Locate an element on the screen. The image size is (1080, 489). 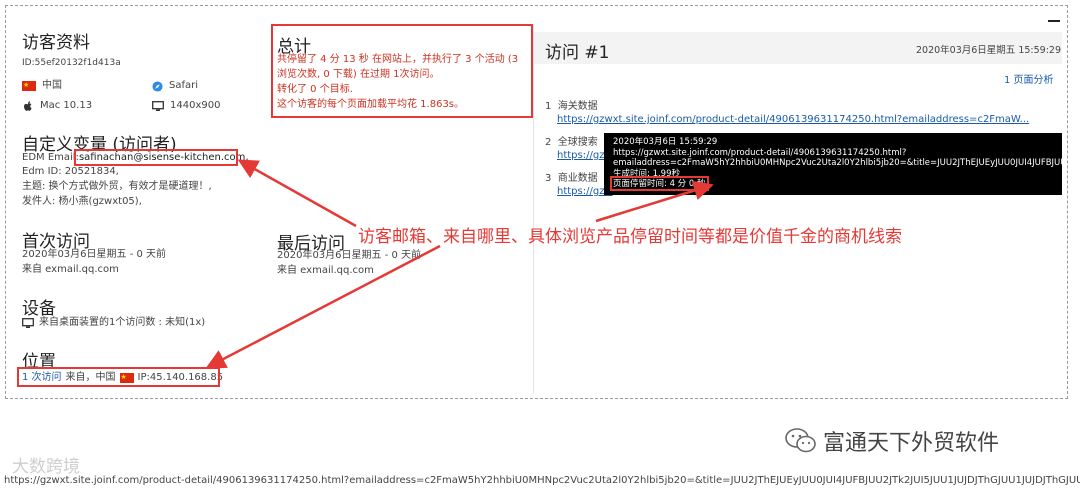
arrow-to-email is located at coordinates (297, 193).